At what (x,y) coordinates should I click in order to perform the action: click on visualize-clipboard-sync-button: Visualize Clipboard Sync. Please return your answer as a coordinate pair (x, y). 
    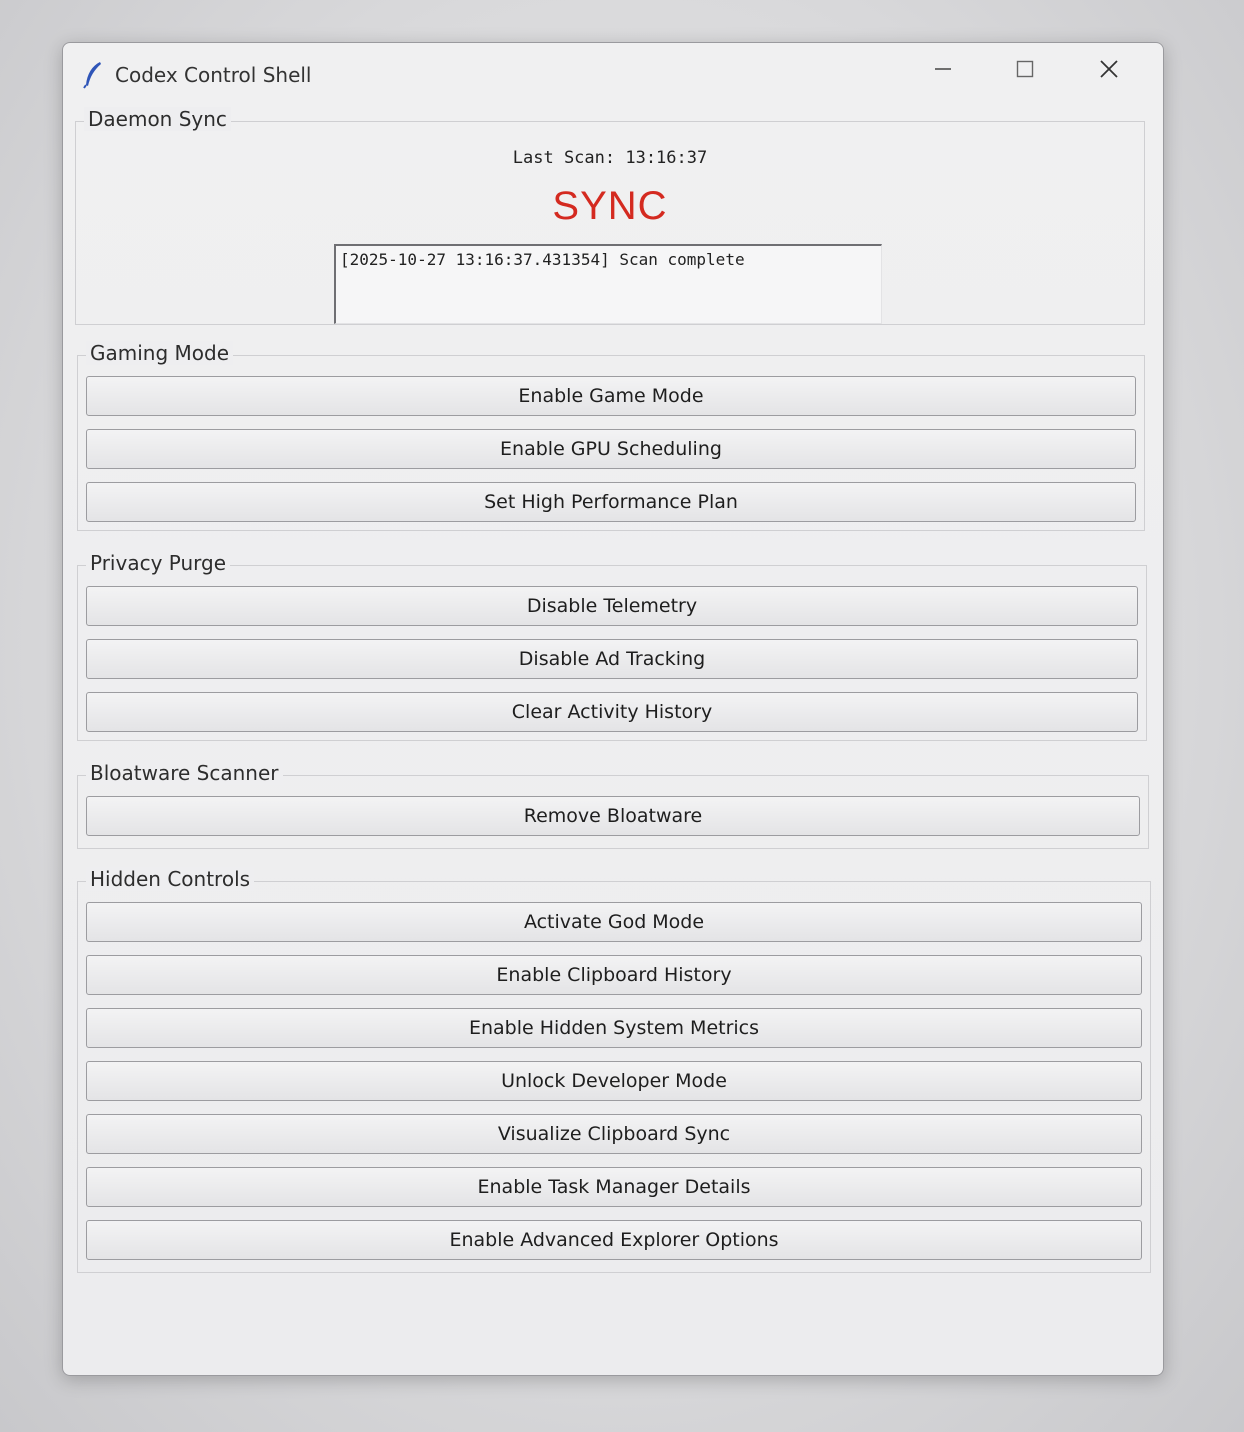
    Looking at the image, I should click on (614, 1134).